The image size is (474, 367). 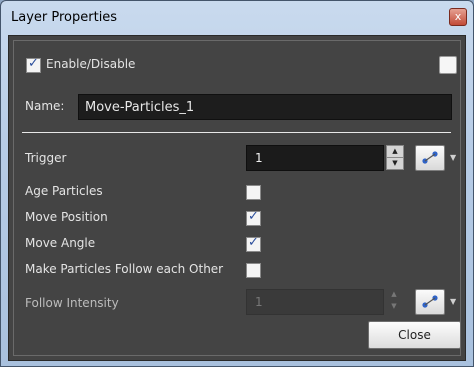 I want to click on name-label: Name:, so click(x=45, y=106).